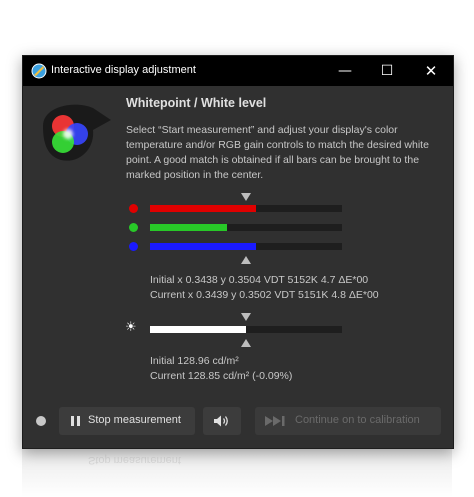  What do you see at coordinates (77, 132) in the screenshot?
I see `rgb-logo` at bounding box center [77, 132].